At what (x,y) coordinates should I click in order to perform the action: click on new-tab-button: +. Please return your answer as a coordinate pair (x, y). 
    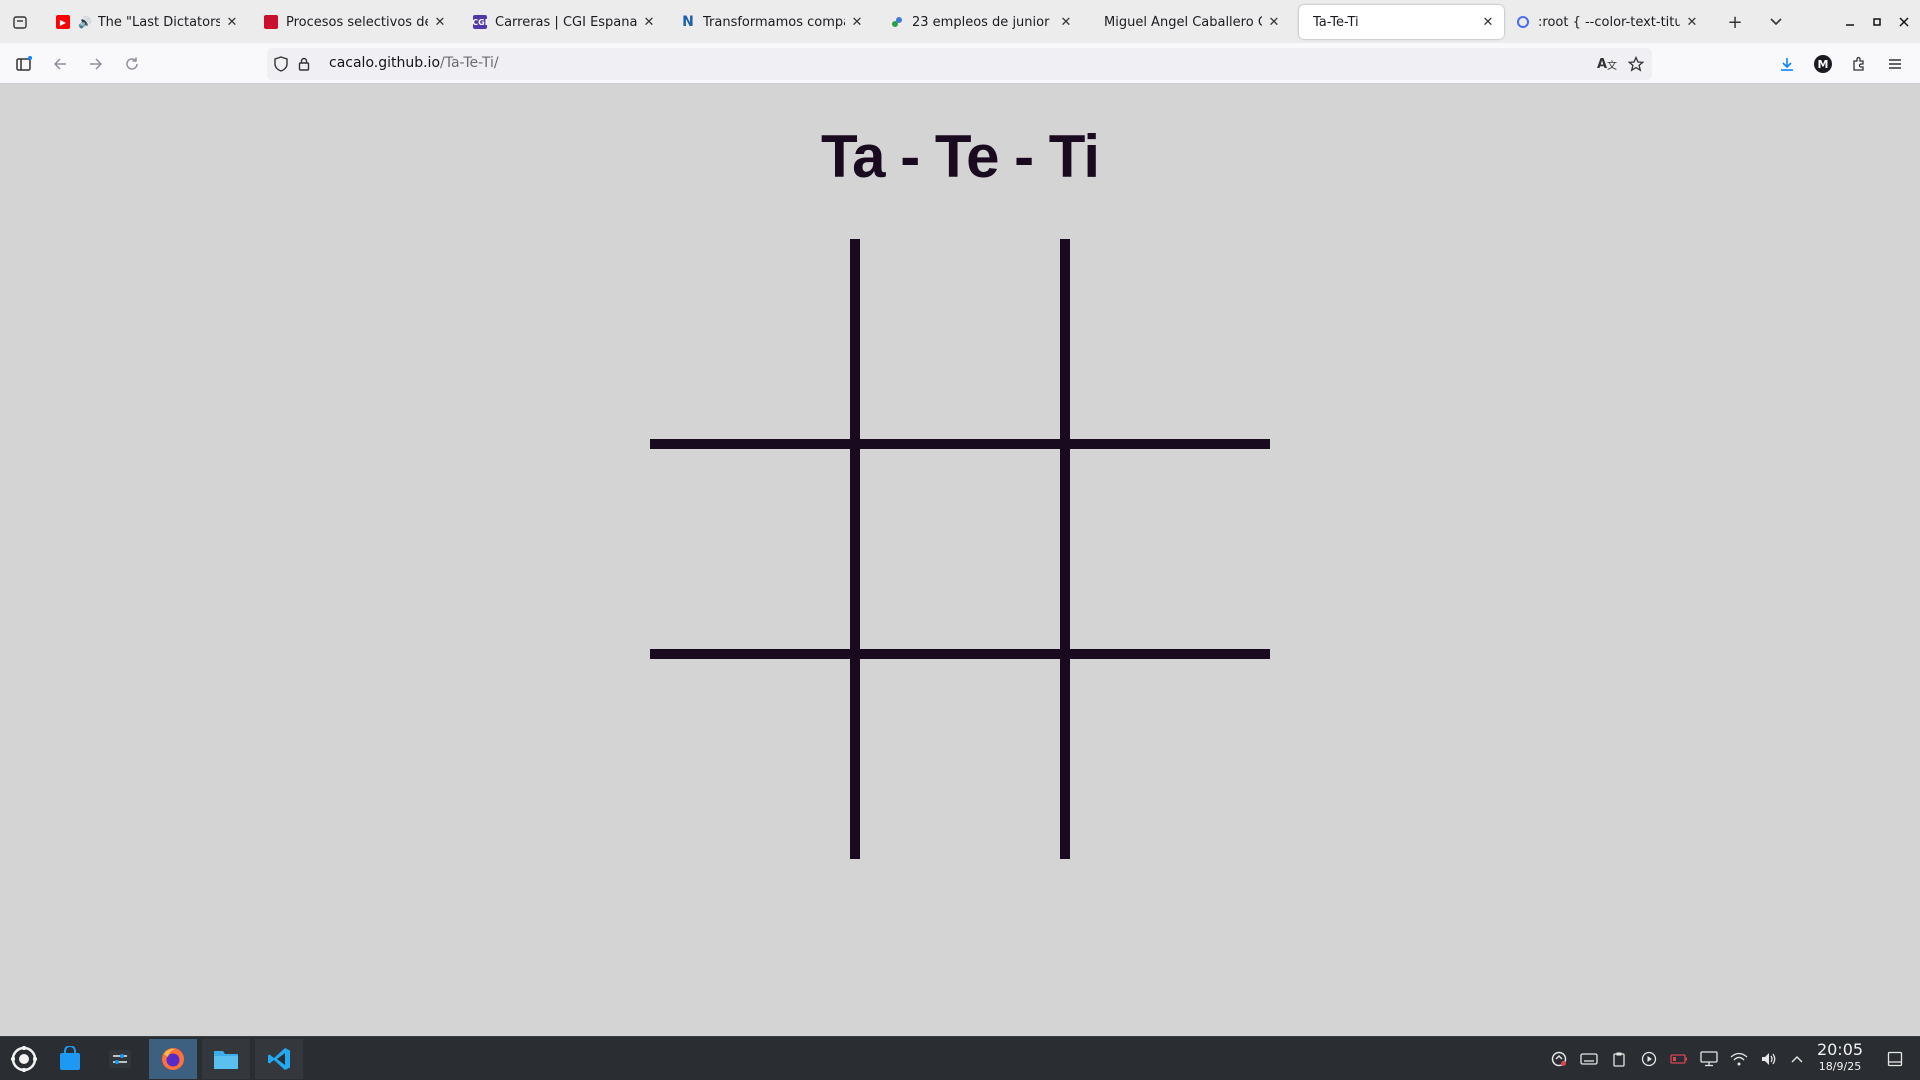
    Looking at the image, I should click on (1735, 22).